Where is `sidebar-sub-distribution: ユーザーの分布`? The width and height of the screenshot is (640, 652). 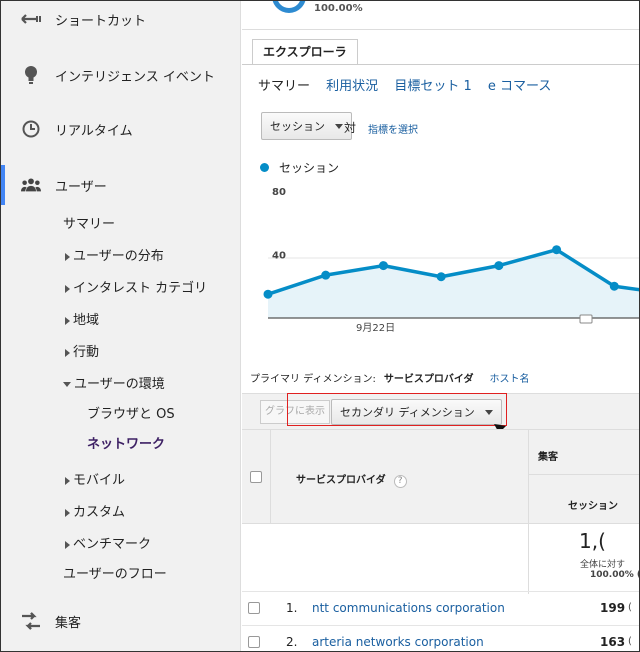 sidebar-sub-distribution: ユーザーの分布 is located at coordinates (114, 254).